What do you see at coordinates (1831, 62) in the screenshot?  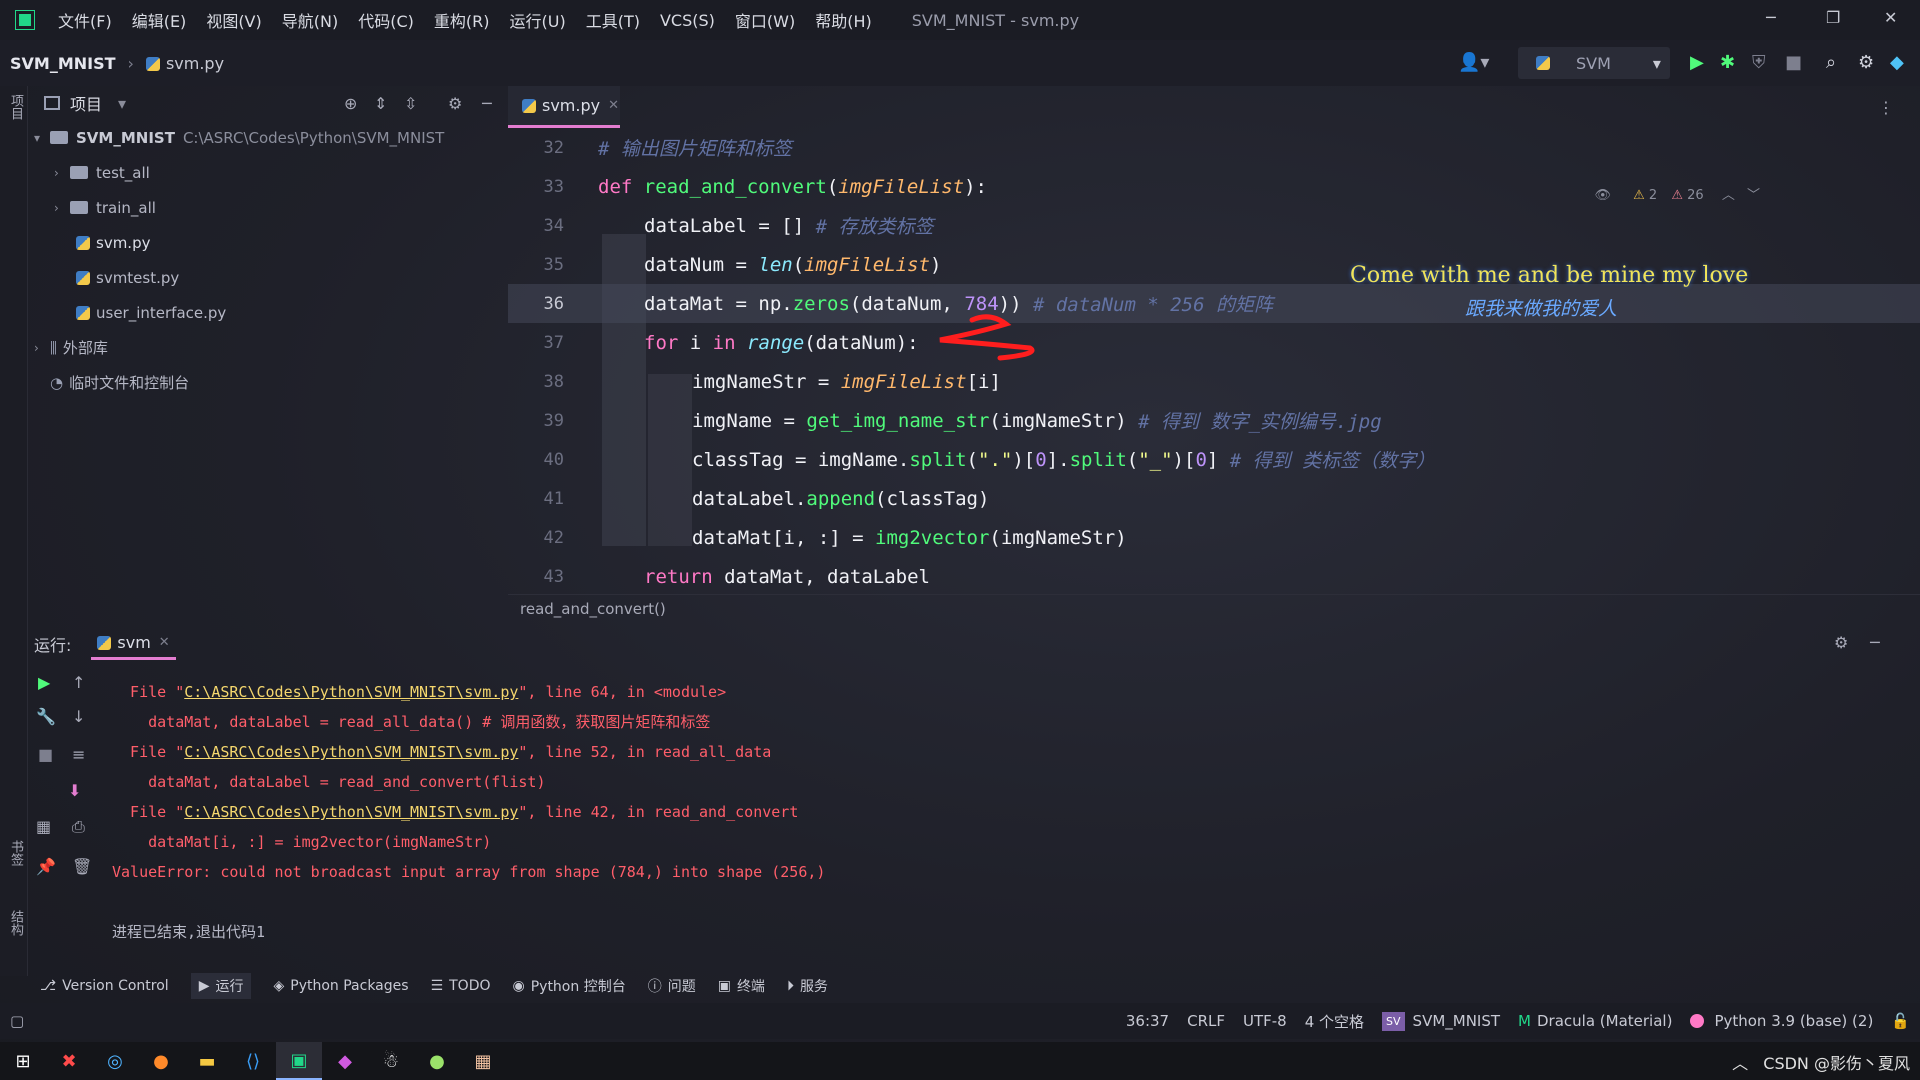 I see `search-icon: ⌕` at bounding box center [1831, 62].